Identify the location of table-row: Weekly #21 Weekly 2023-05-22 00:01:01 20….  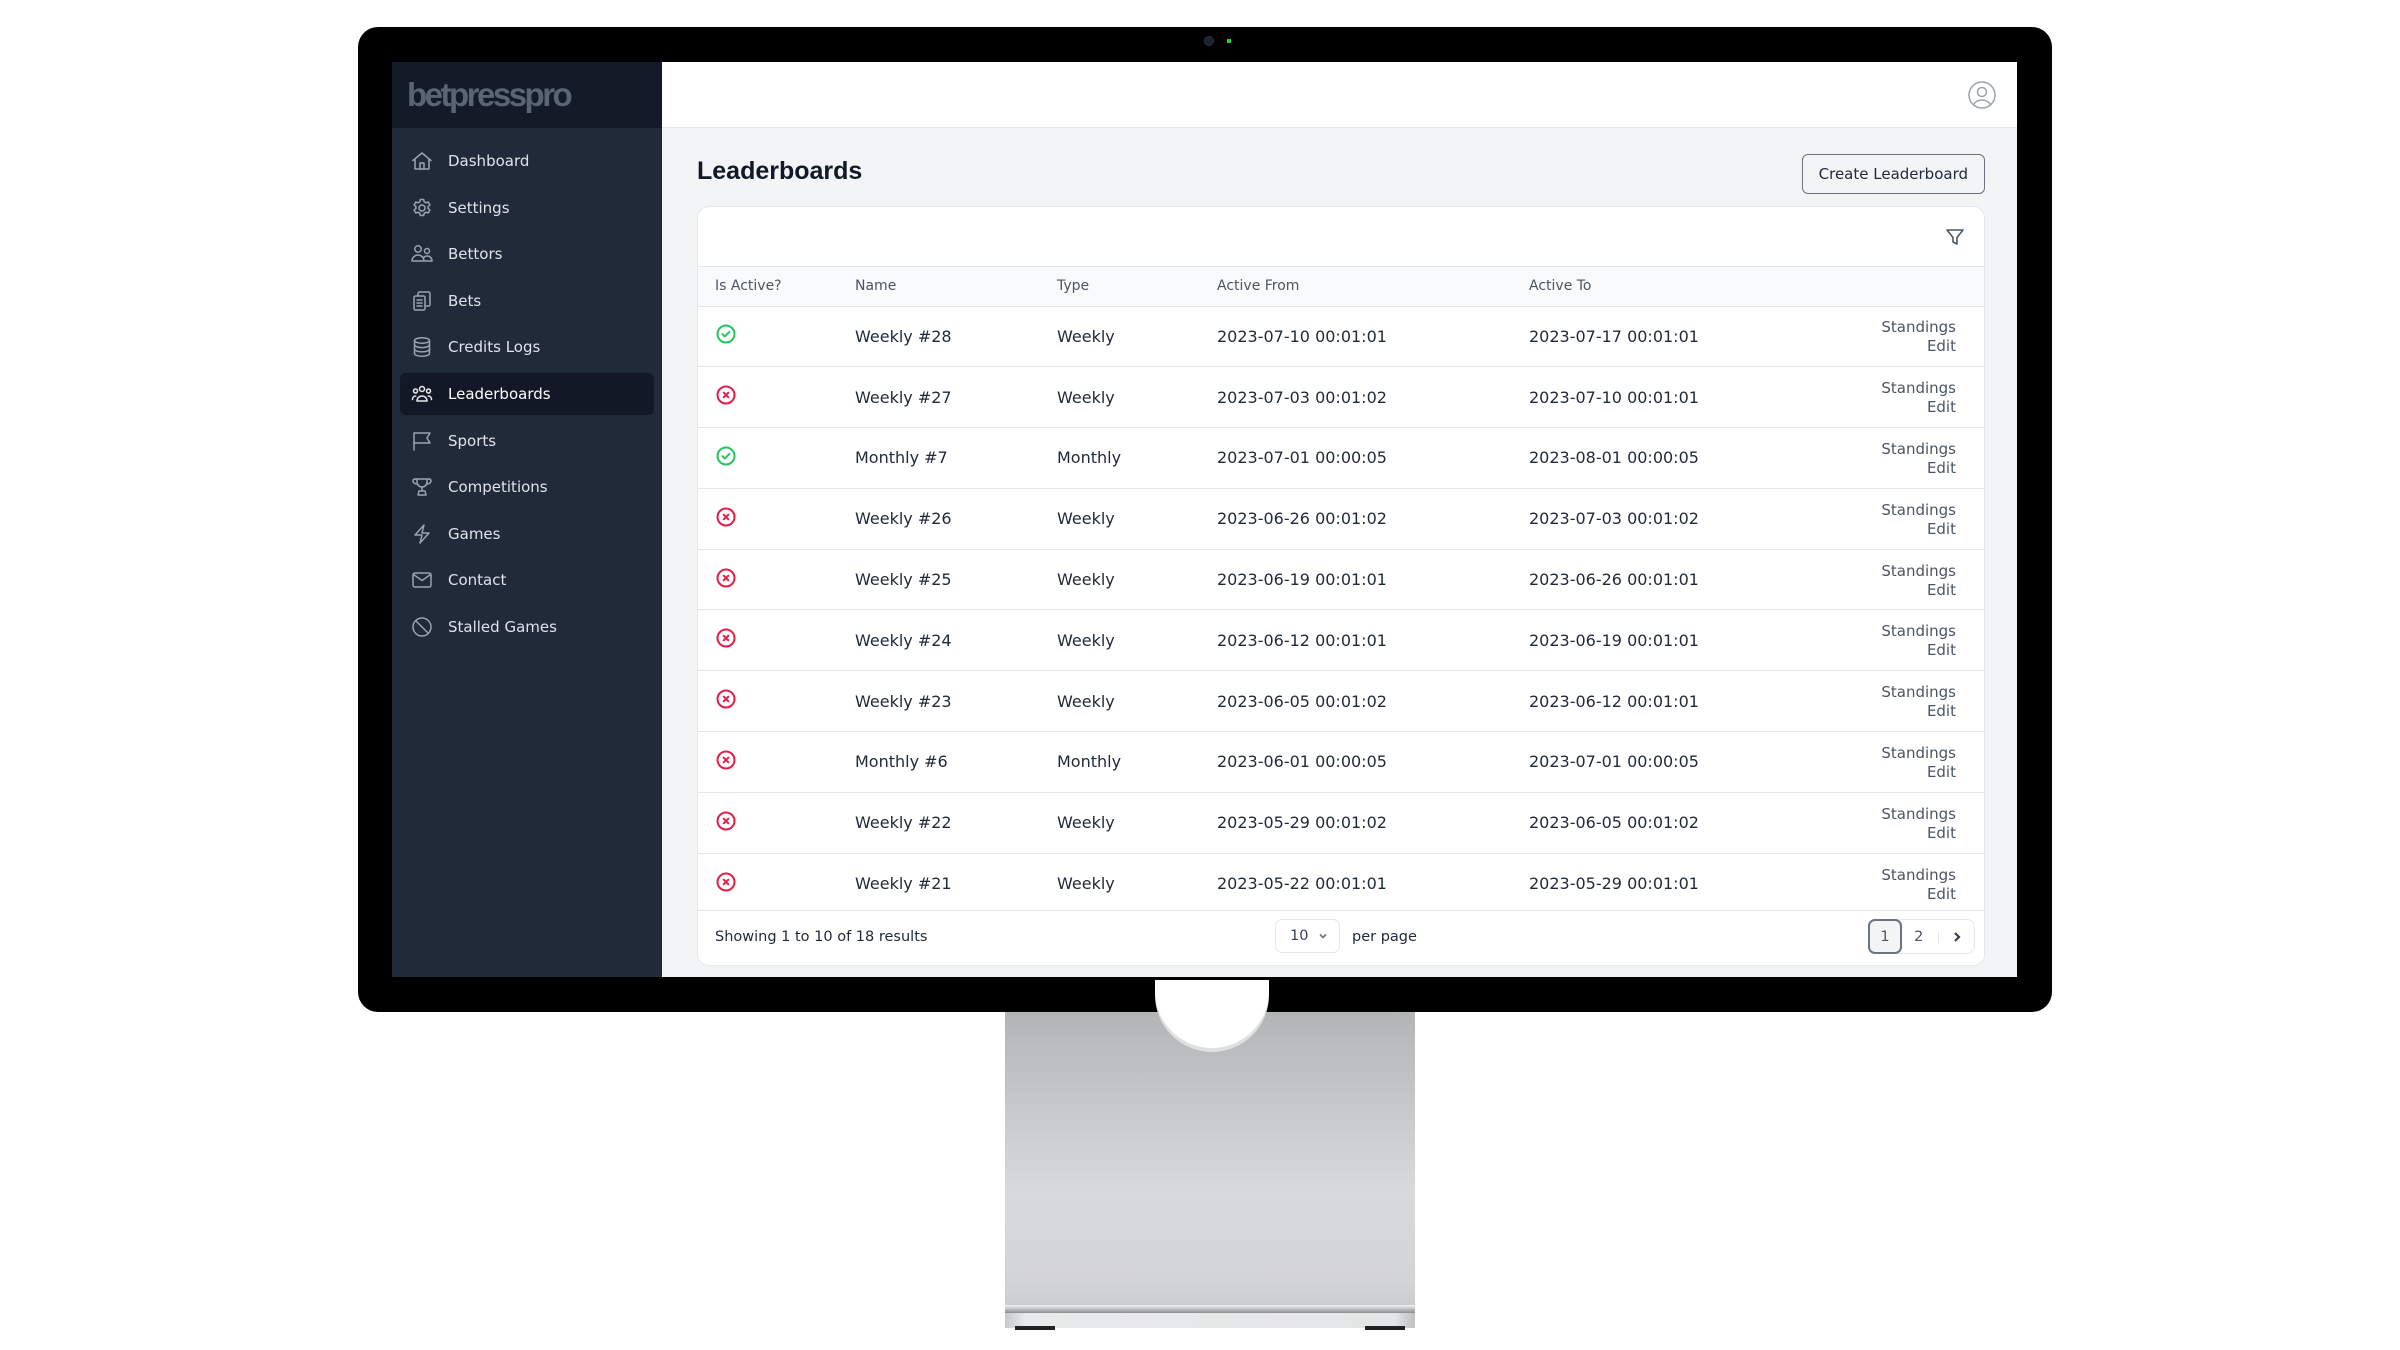
(1341, 883).